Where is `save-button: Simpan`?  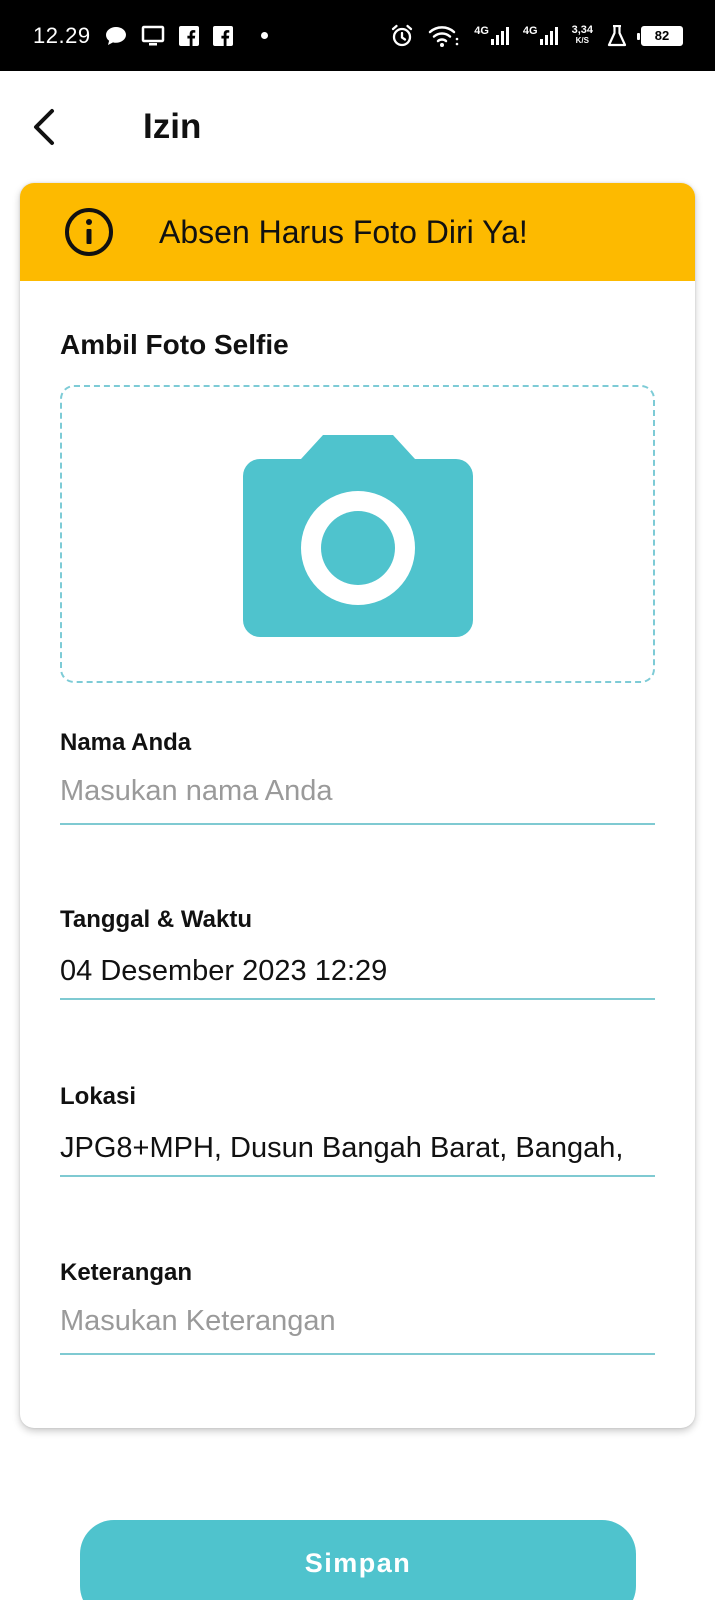 save-button: Simpan is located at coordinates (358, 1560).